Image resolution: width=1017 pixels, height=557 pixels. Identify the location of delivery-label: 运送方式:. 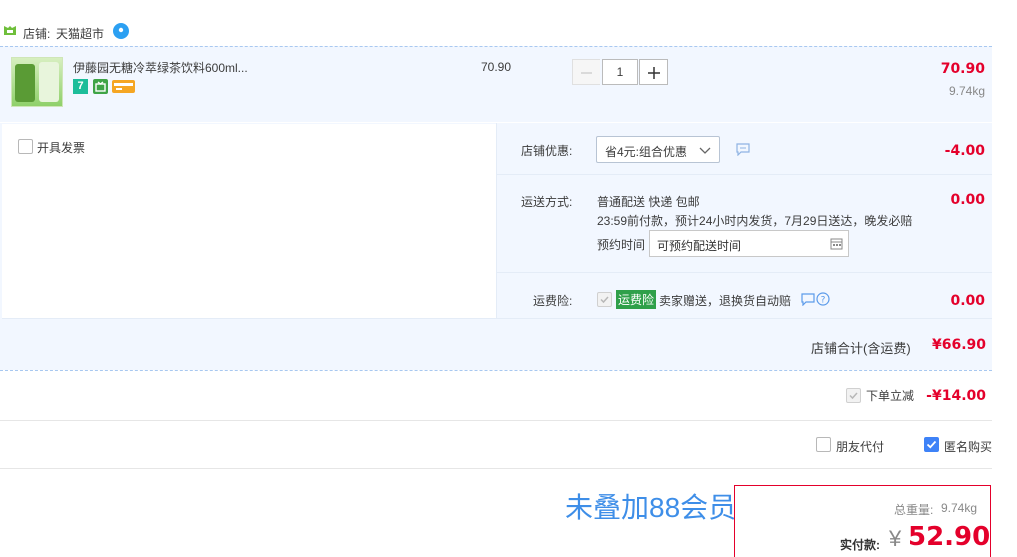
(547, 202).